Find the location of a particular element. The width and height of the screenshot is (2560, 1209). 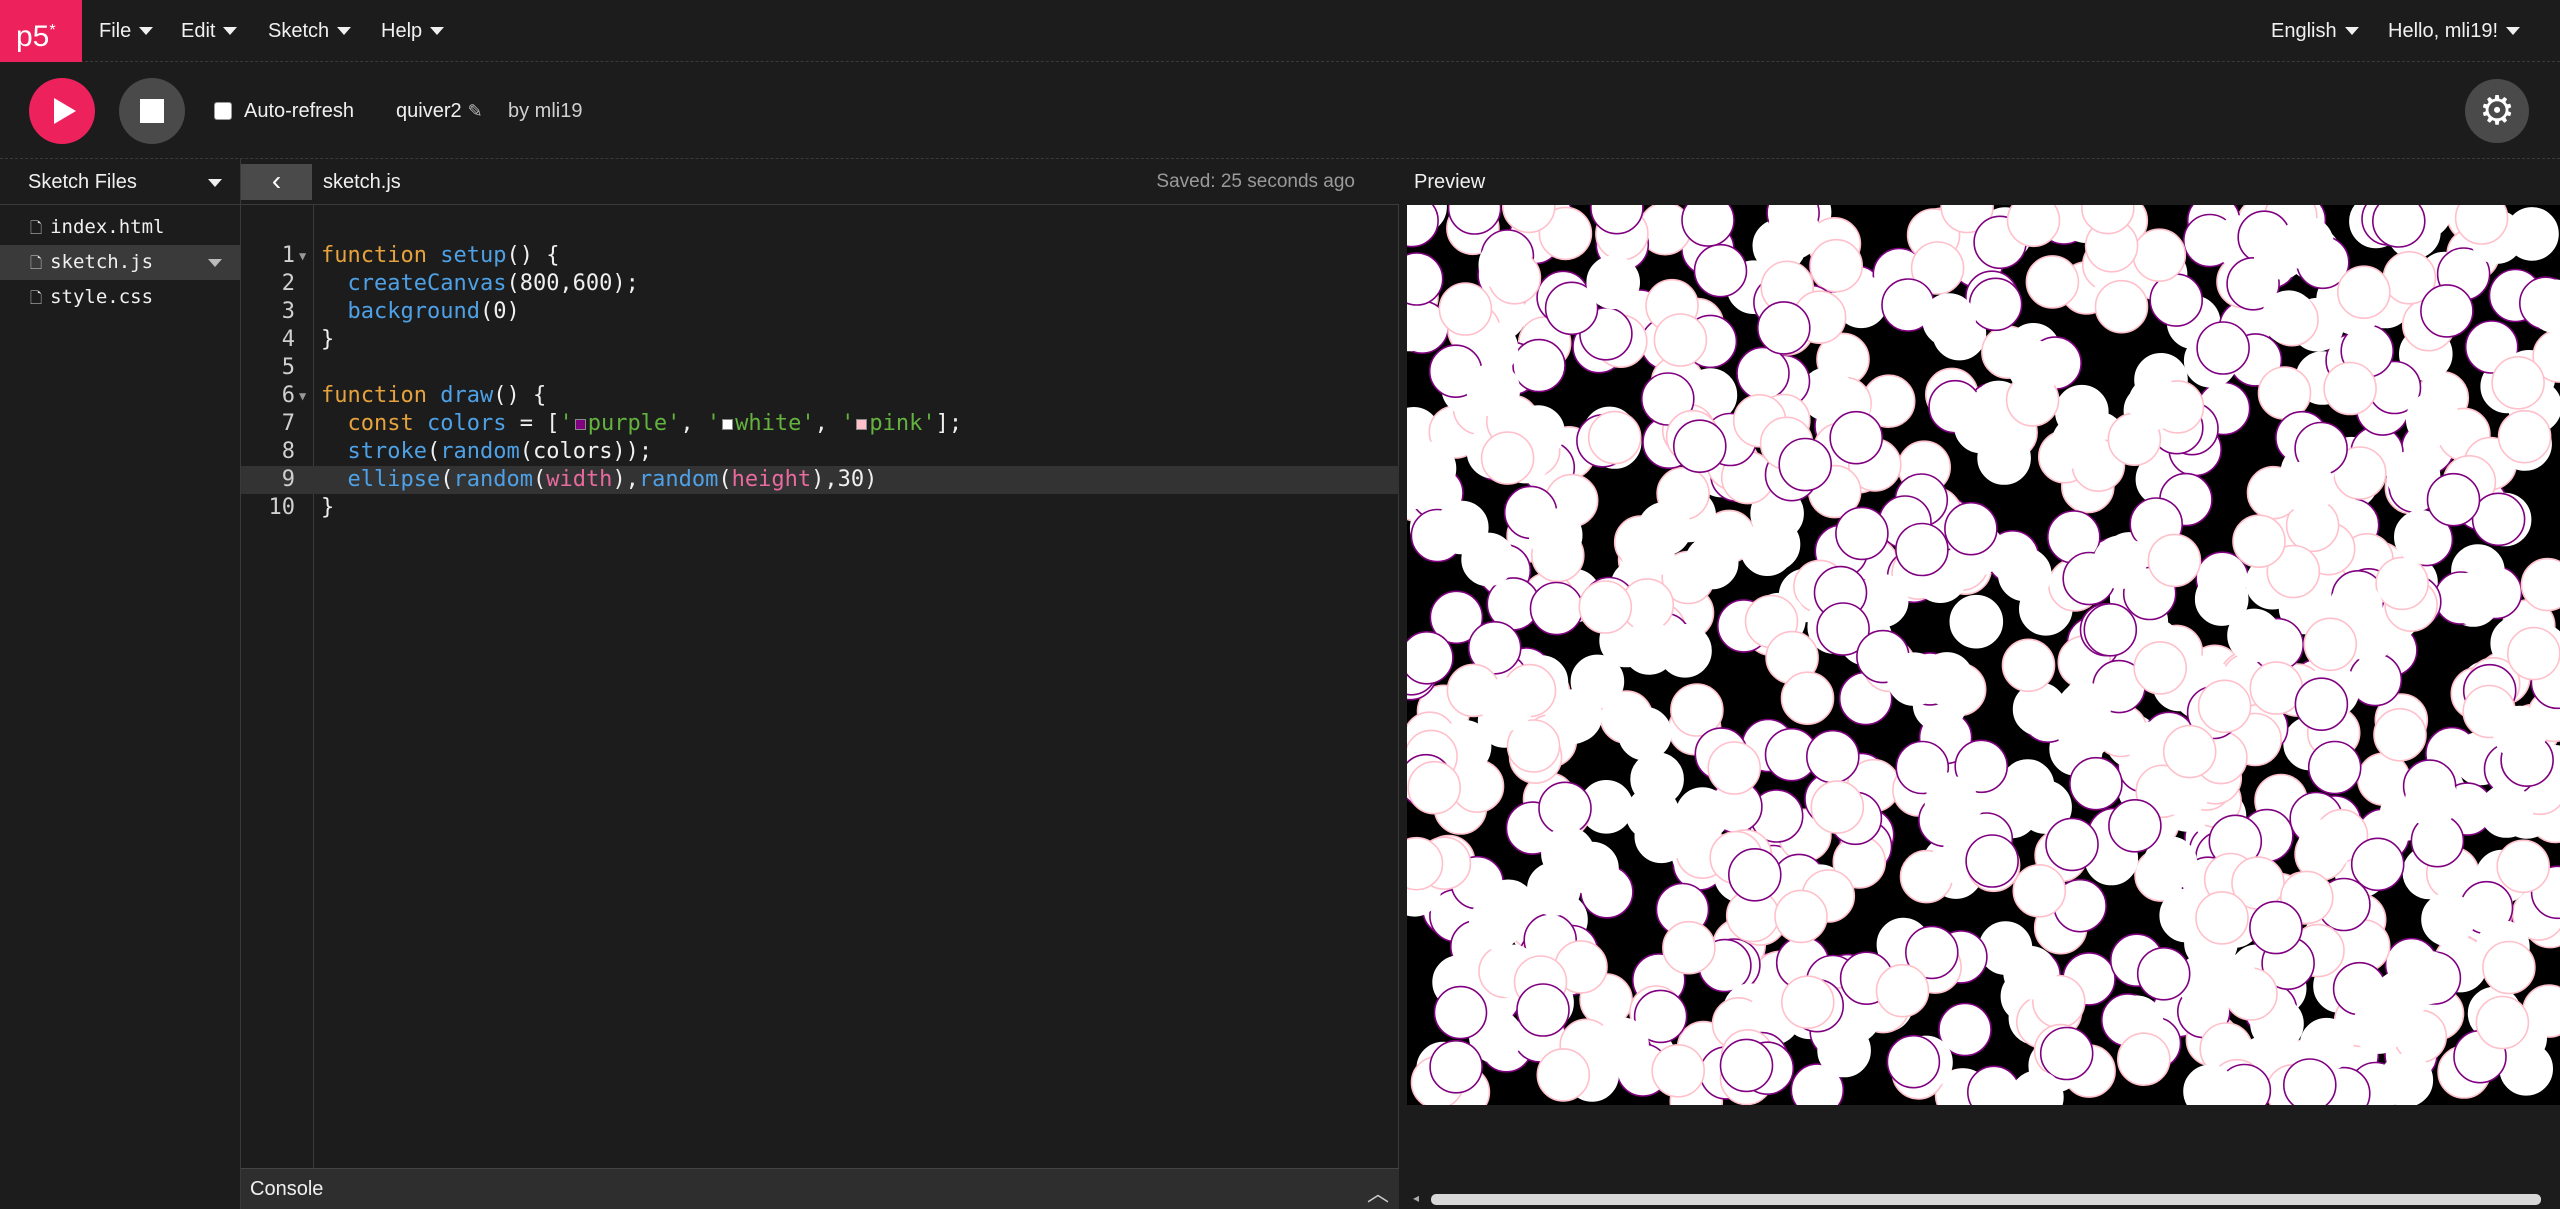

help-menu: Help is located at coordinates (413, 31).